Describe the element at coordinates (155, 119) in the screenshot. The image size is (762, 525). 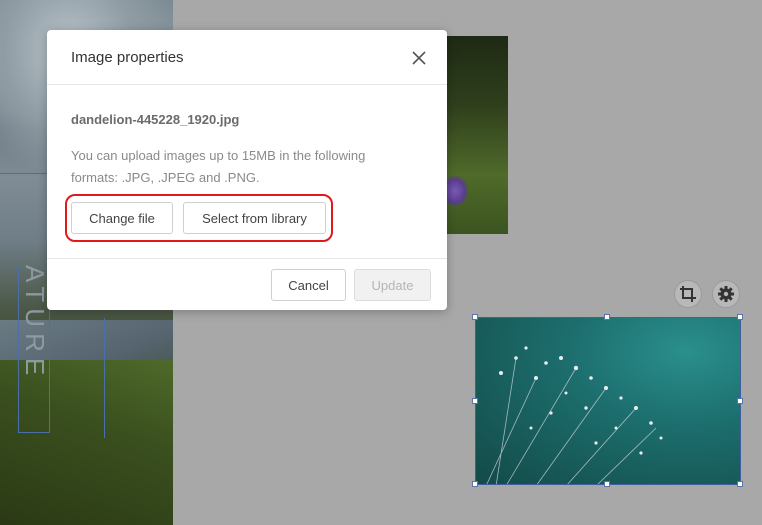
I see `file-name: dandelion-445228_1920.jpg` at that location.